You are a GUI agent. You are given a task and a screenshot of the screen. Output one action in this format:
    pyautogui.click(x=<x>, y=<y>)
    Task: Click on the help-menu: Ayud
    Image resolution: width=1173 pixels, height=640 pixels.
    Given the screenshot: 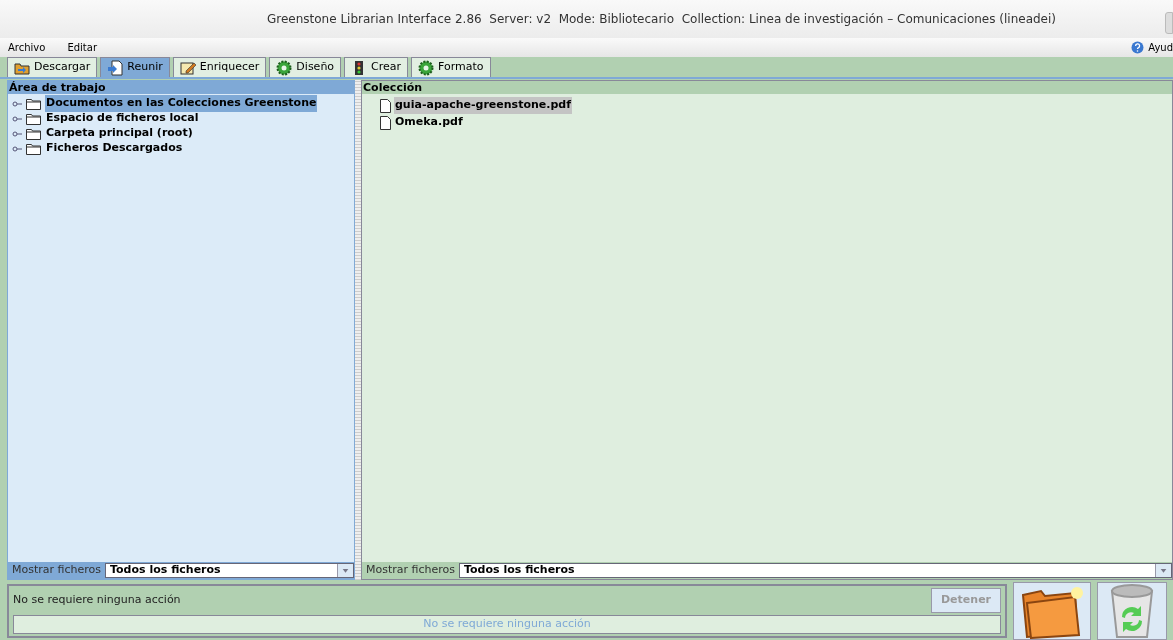 What is the action you would take?
    pyautogui.click(x=1160, y=47)
    